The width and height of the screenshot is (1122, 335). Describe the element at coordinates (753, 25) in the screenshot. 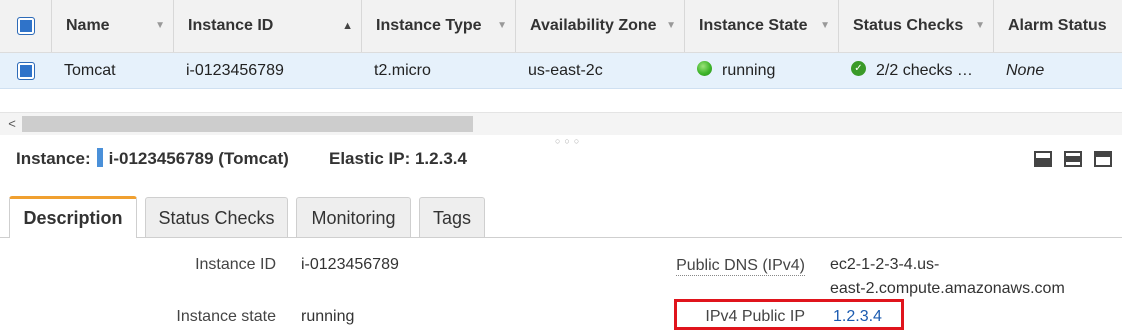

I see `column-header-label: Instance State` at that location.